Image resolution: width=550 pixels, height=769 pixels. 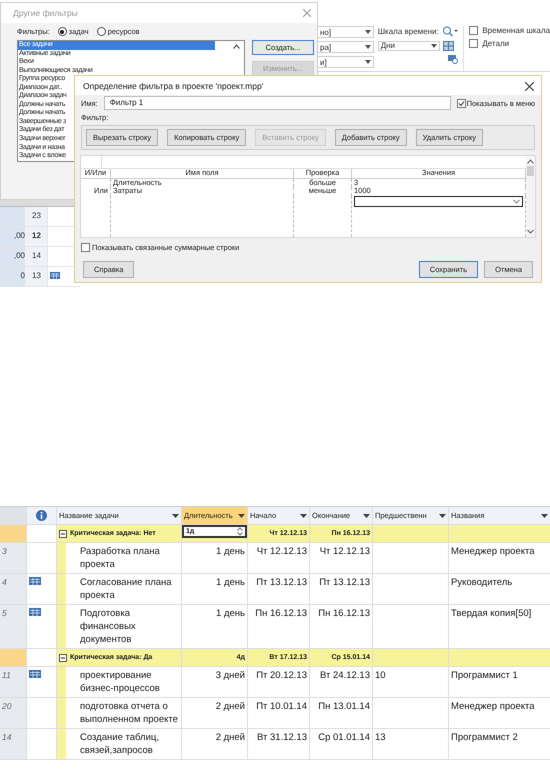 What do you see at coordinates (45, 13) in the screenshot?
I see `dialog-title: Другие фильтры` at bounding box center [45, 13].